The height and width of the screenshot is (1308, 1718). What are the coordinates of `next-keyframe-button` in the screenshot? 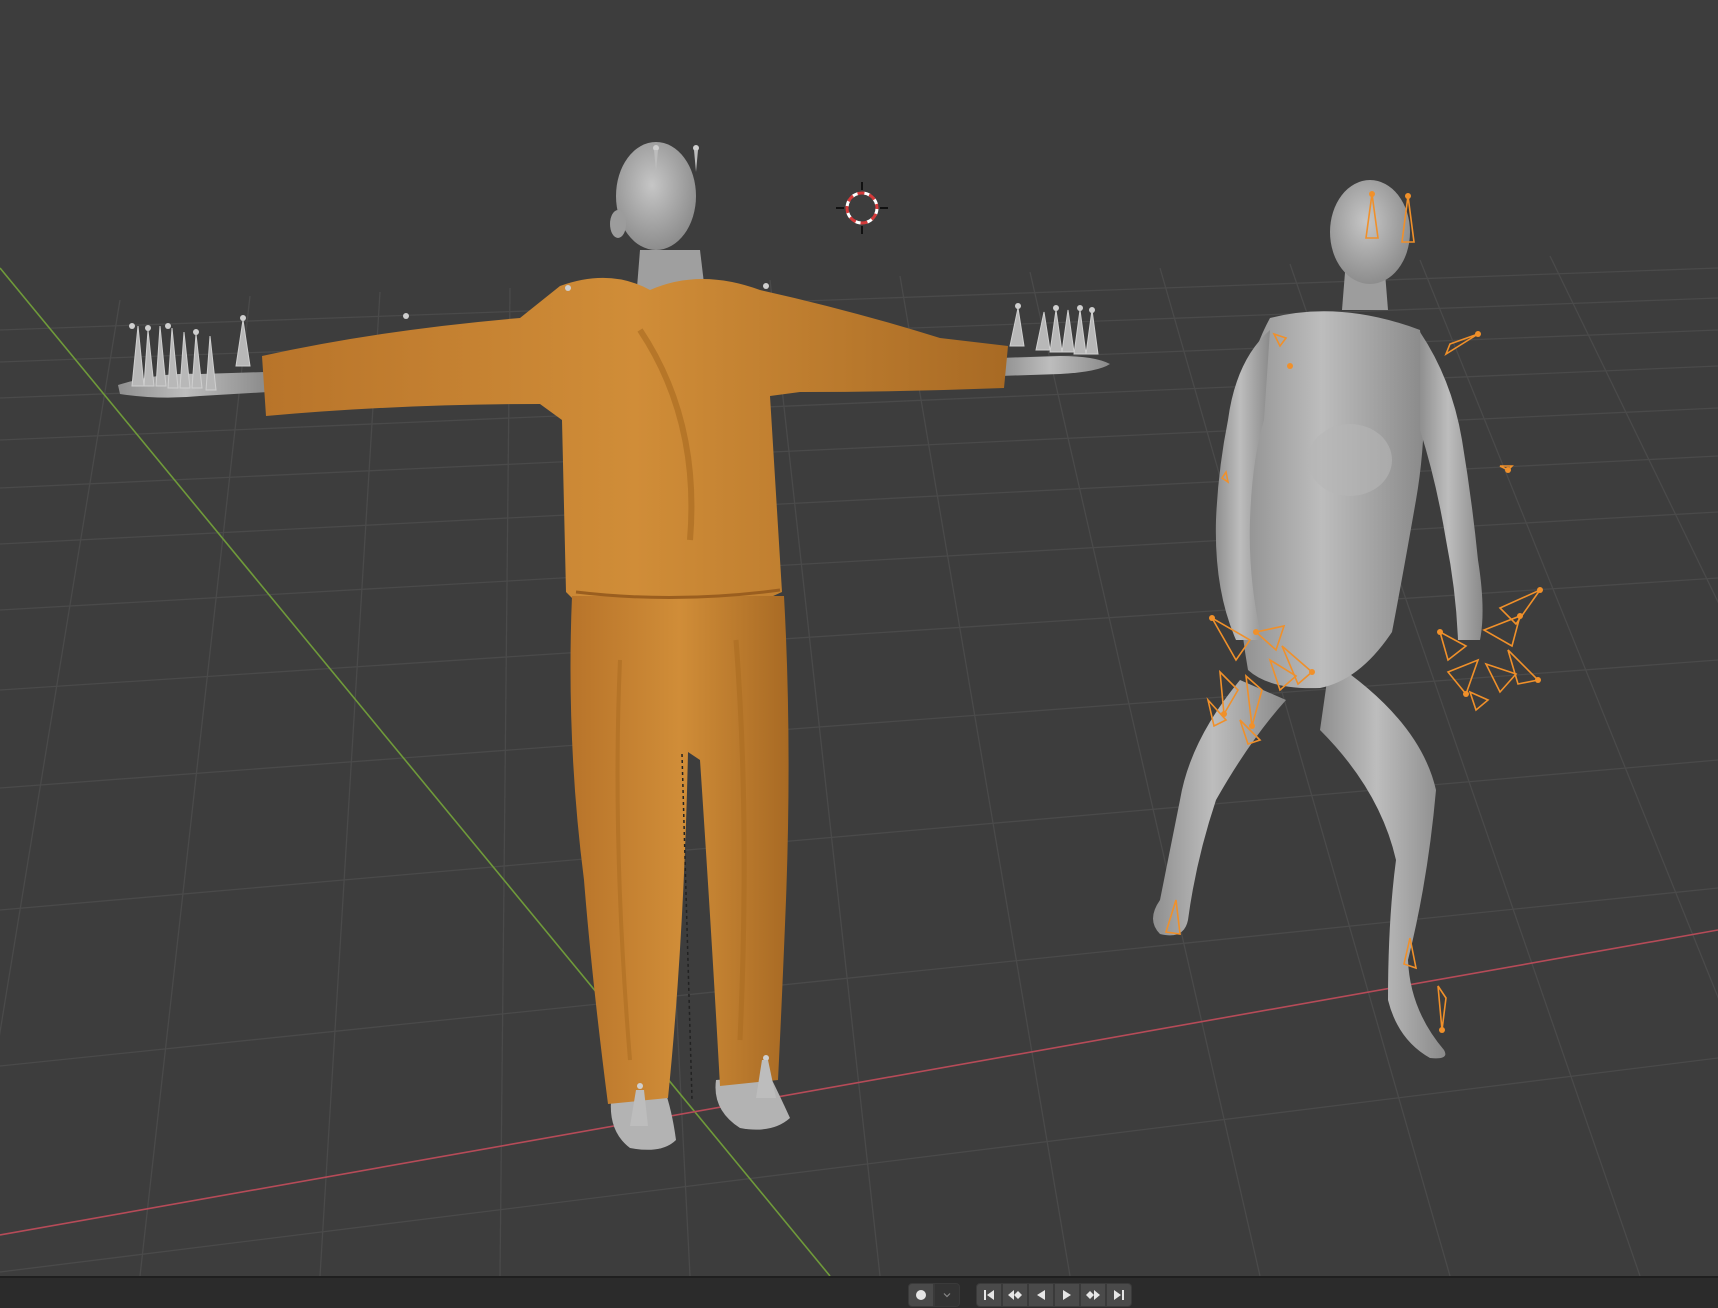 It's located at (1093, 1295).